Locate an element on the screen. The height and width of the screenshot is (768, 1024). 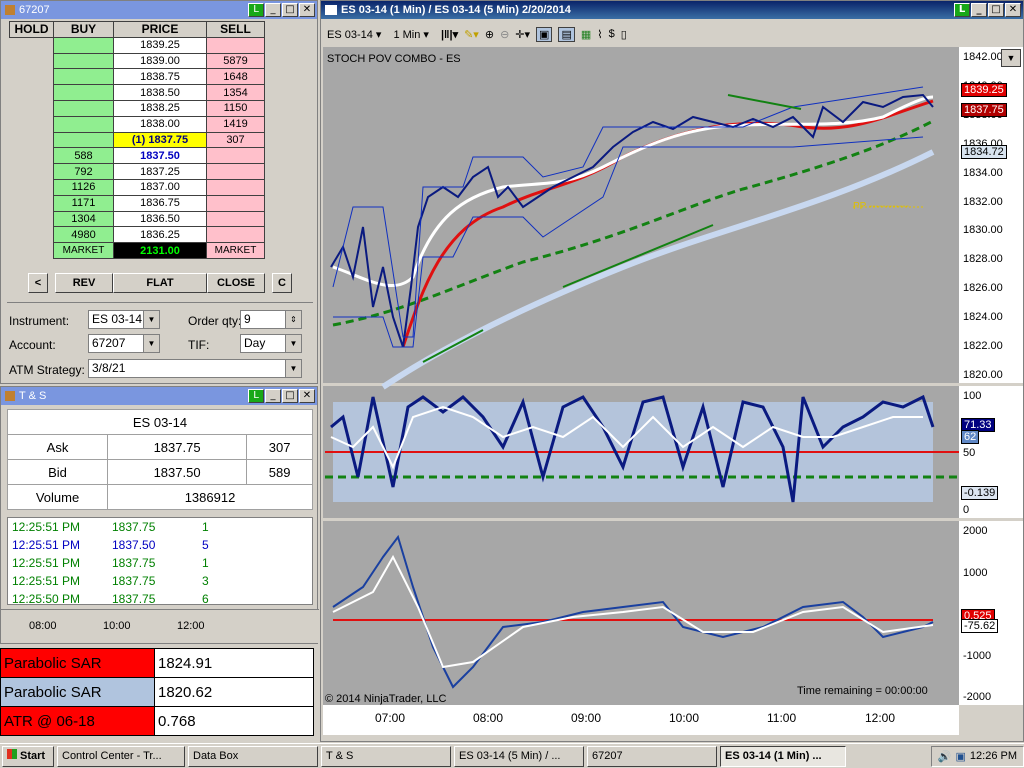
sell-cell: 1419 is located at coordinates (235, 124).